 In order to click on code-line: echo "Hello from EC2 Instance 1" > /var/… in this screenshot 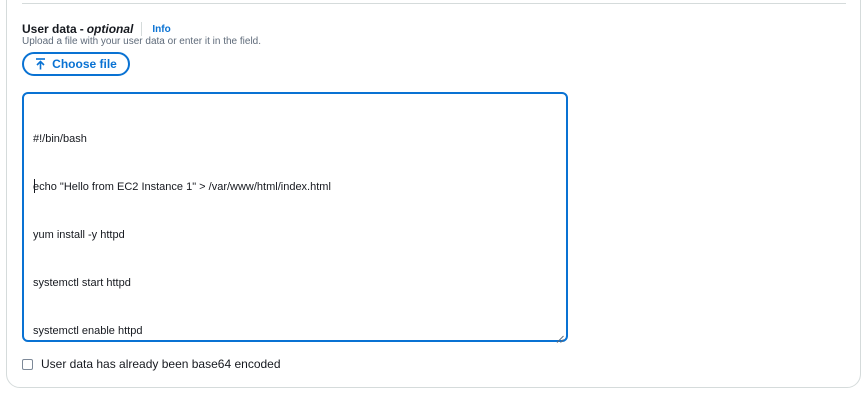, I will do `click(182, 187)`.